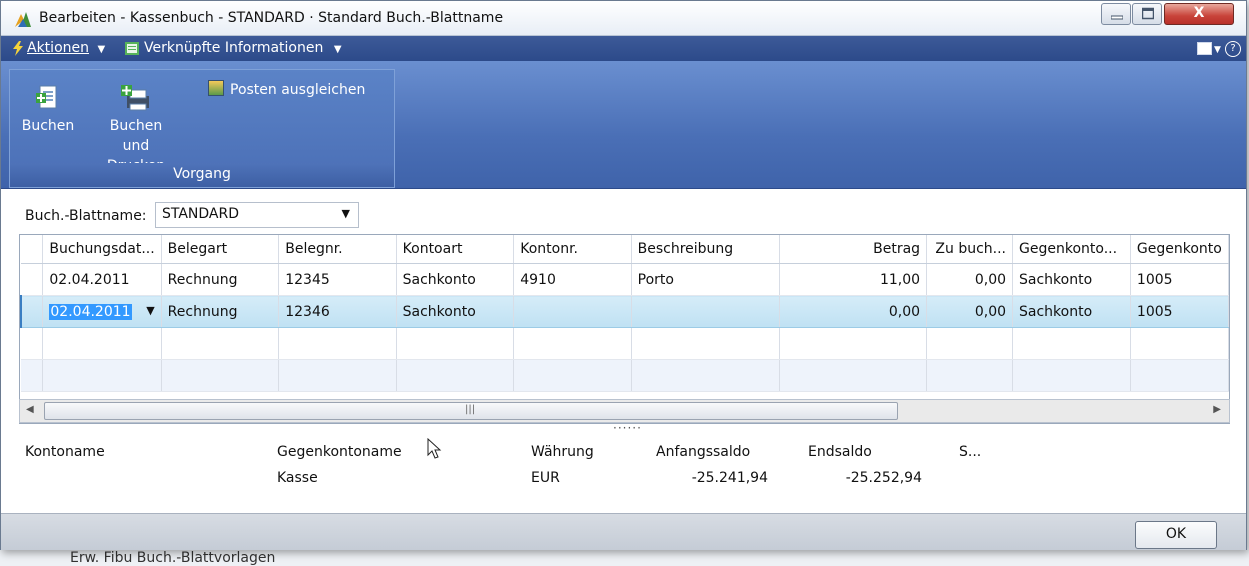 The height and width of the screenshot is (566, 1249). What do you see at coordinates (623, 210) in the screenshot?
I see `batch-filter-bar: Buch.-Blattname: STANDARD ▼` at bounding box center [623, 210].